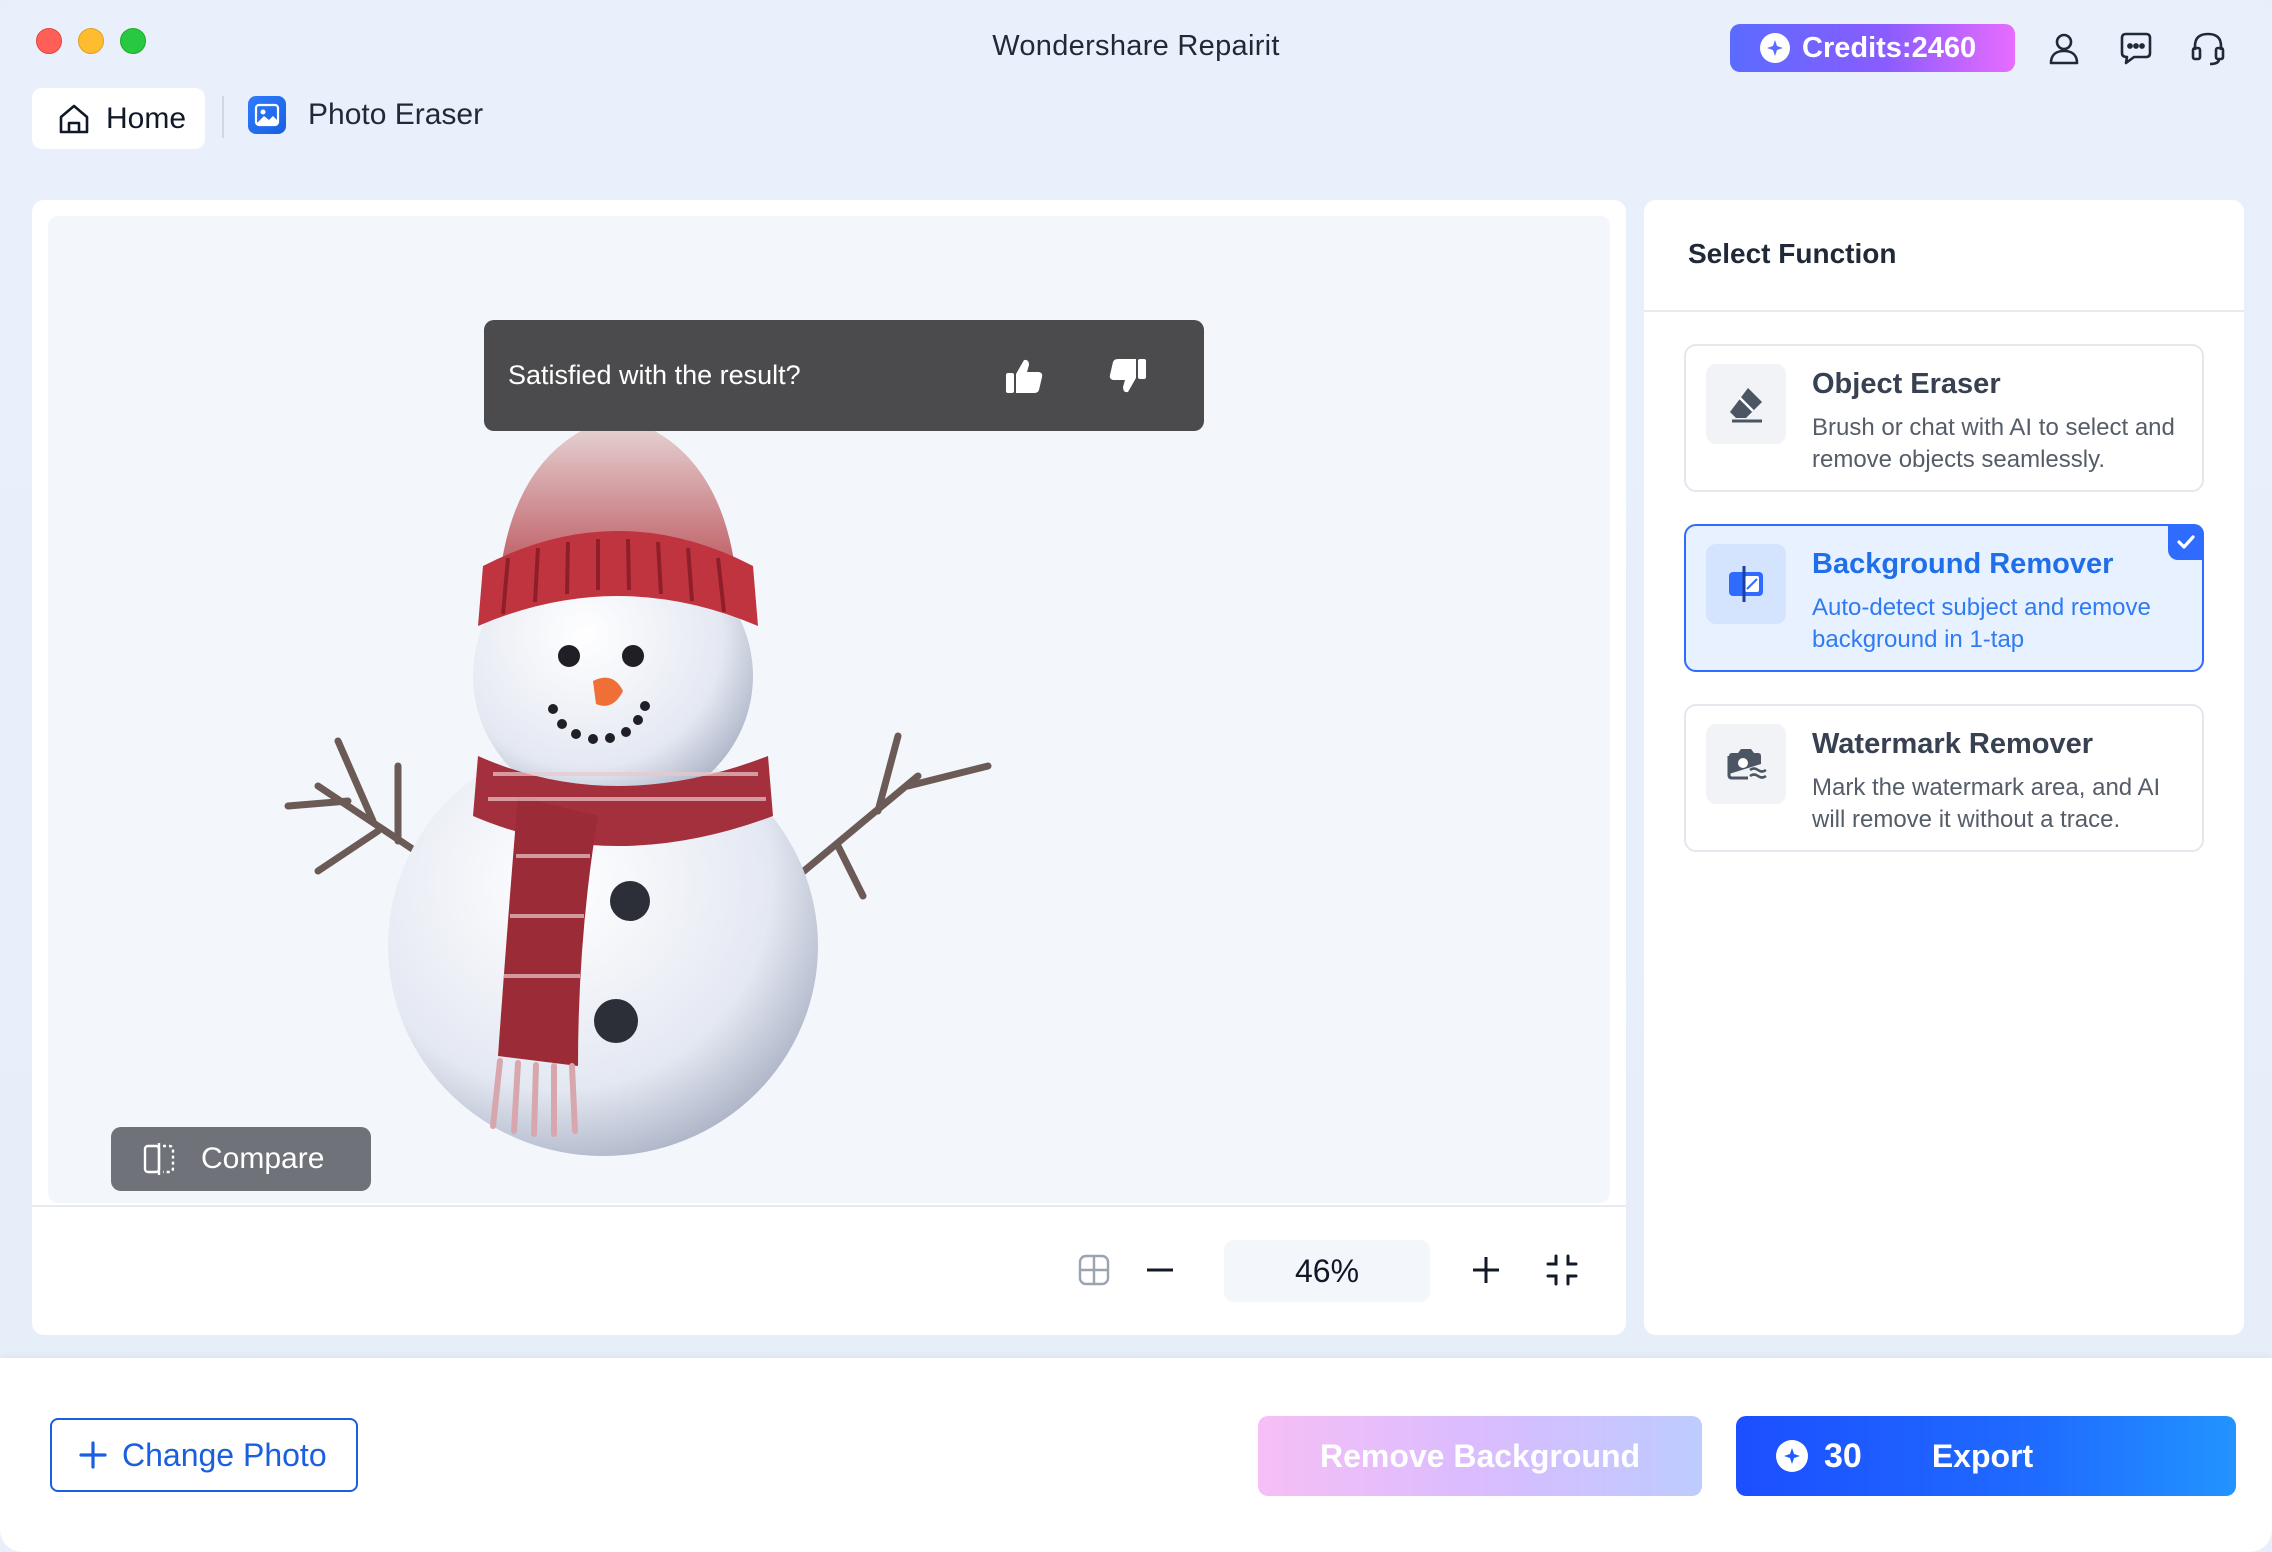 Image resolution: width=2272 pixels, height=1552 pixels. Describe the element at coordinates (263, 1158) in the screenshot. I see `compare-label: Compare` at that location.